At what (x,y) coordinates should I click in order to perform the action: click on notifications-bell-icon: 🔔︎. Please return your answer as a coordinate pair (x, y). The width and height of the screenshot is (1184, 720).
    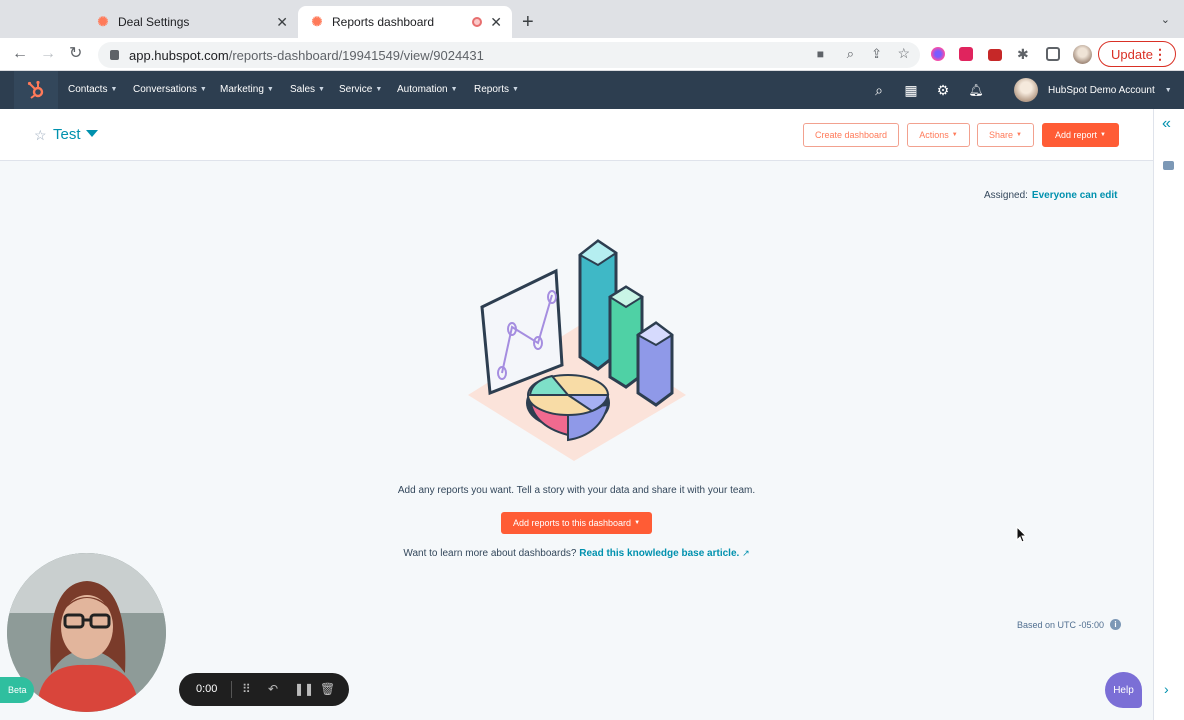
    Looking at the image, I should click on (976, 90).